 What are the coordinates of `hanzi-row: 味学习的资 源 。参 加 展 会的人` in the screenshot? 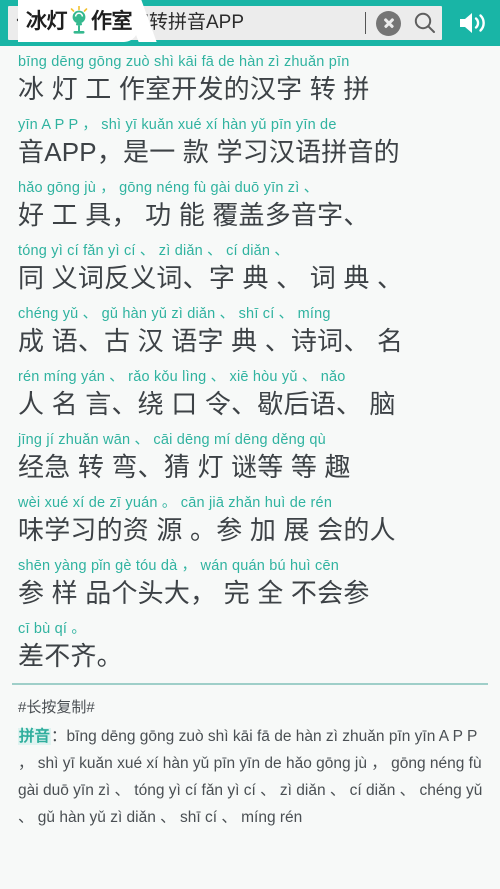 It's located at (207, 530).